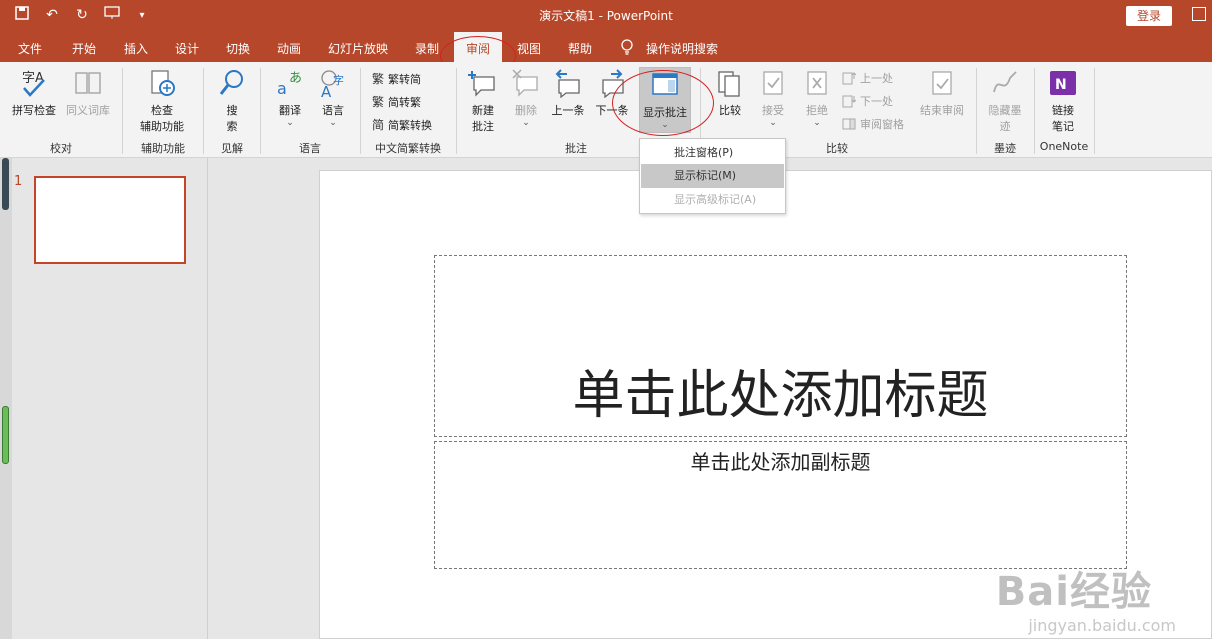  Describe the element at coordinates (378, 79) in the screenshot. I see `traditional-icon: 繁` at that location.